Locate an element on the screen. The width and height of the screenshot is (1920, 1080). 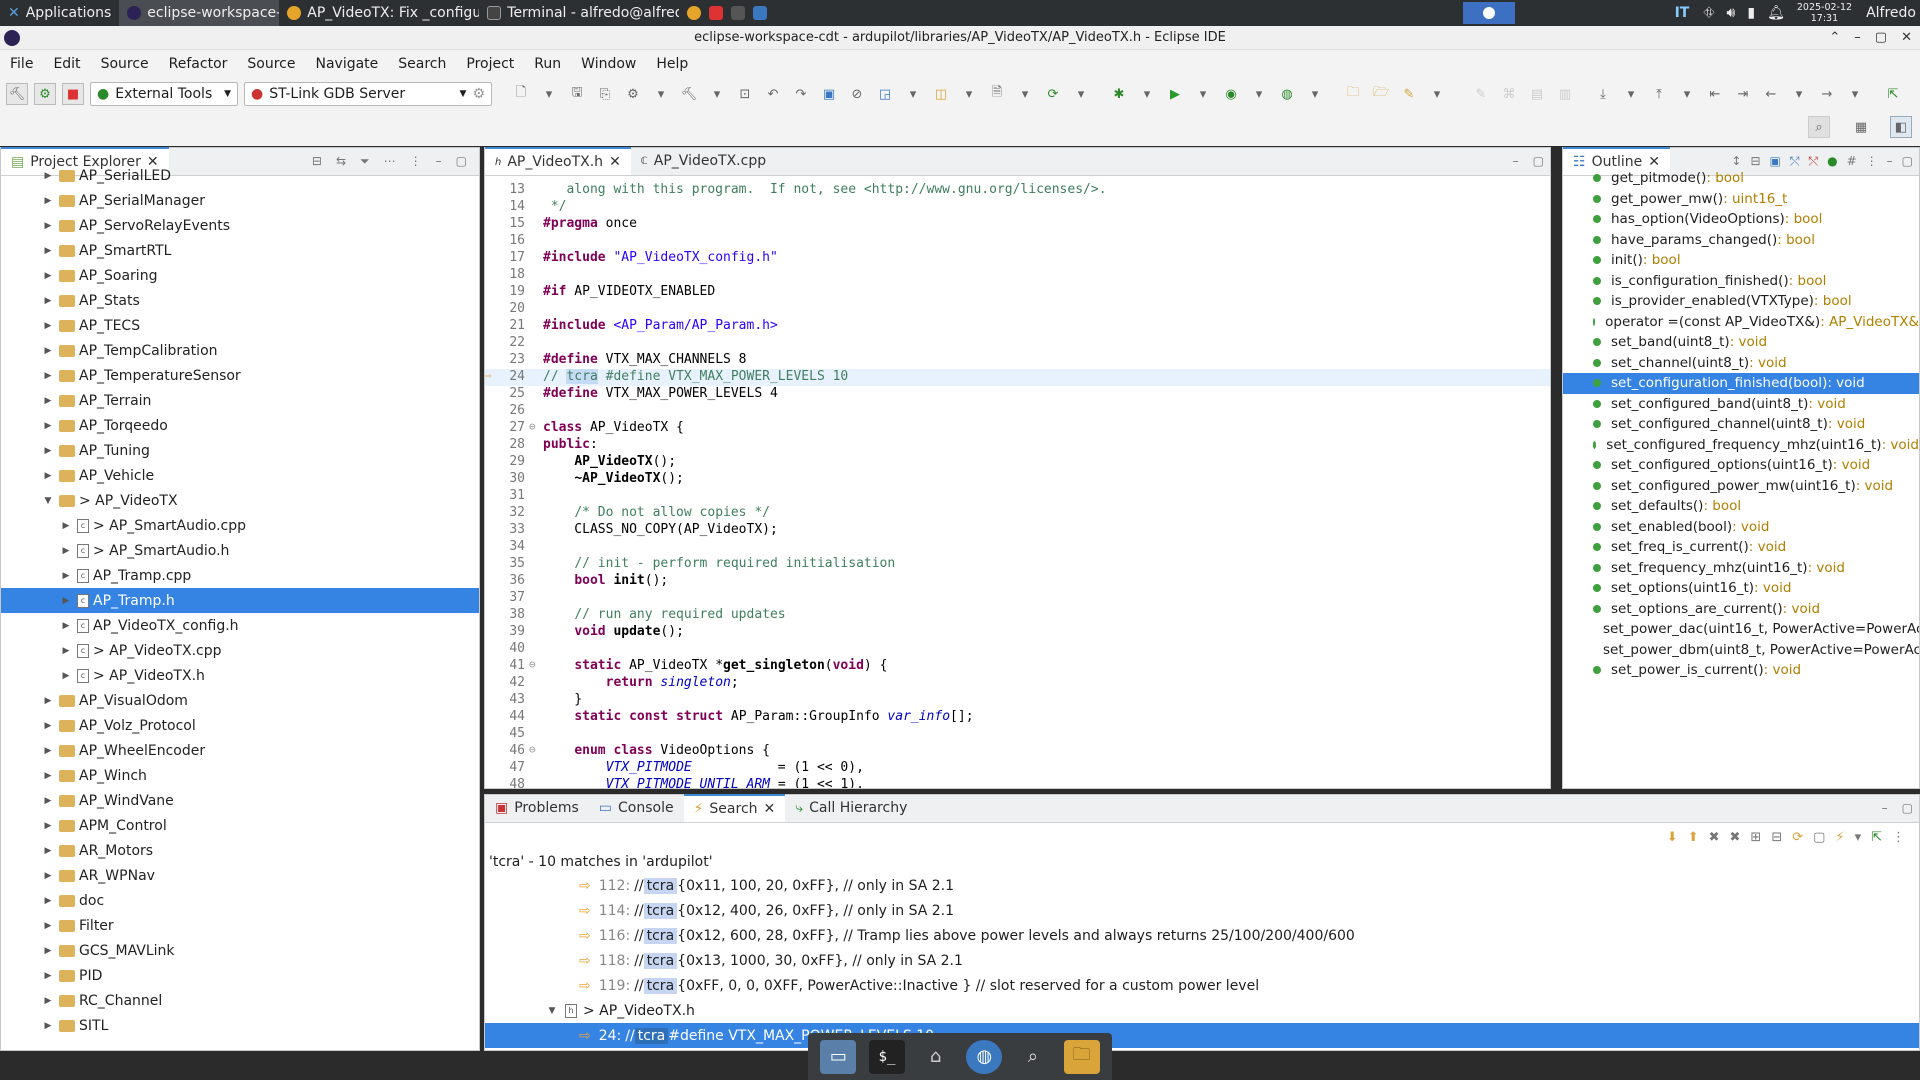
tree-folder: ▶ Filter is located at coordinates (240, 925).